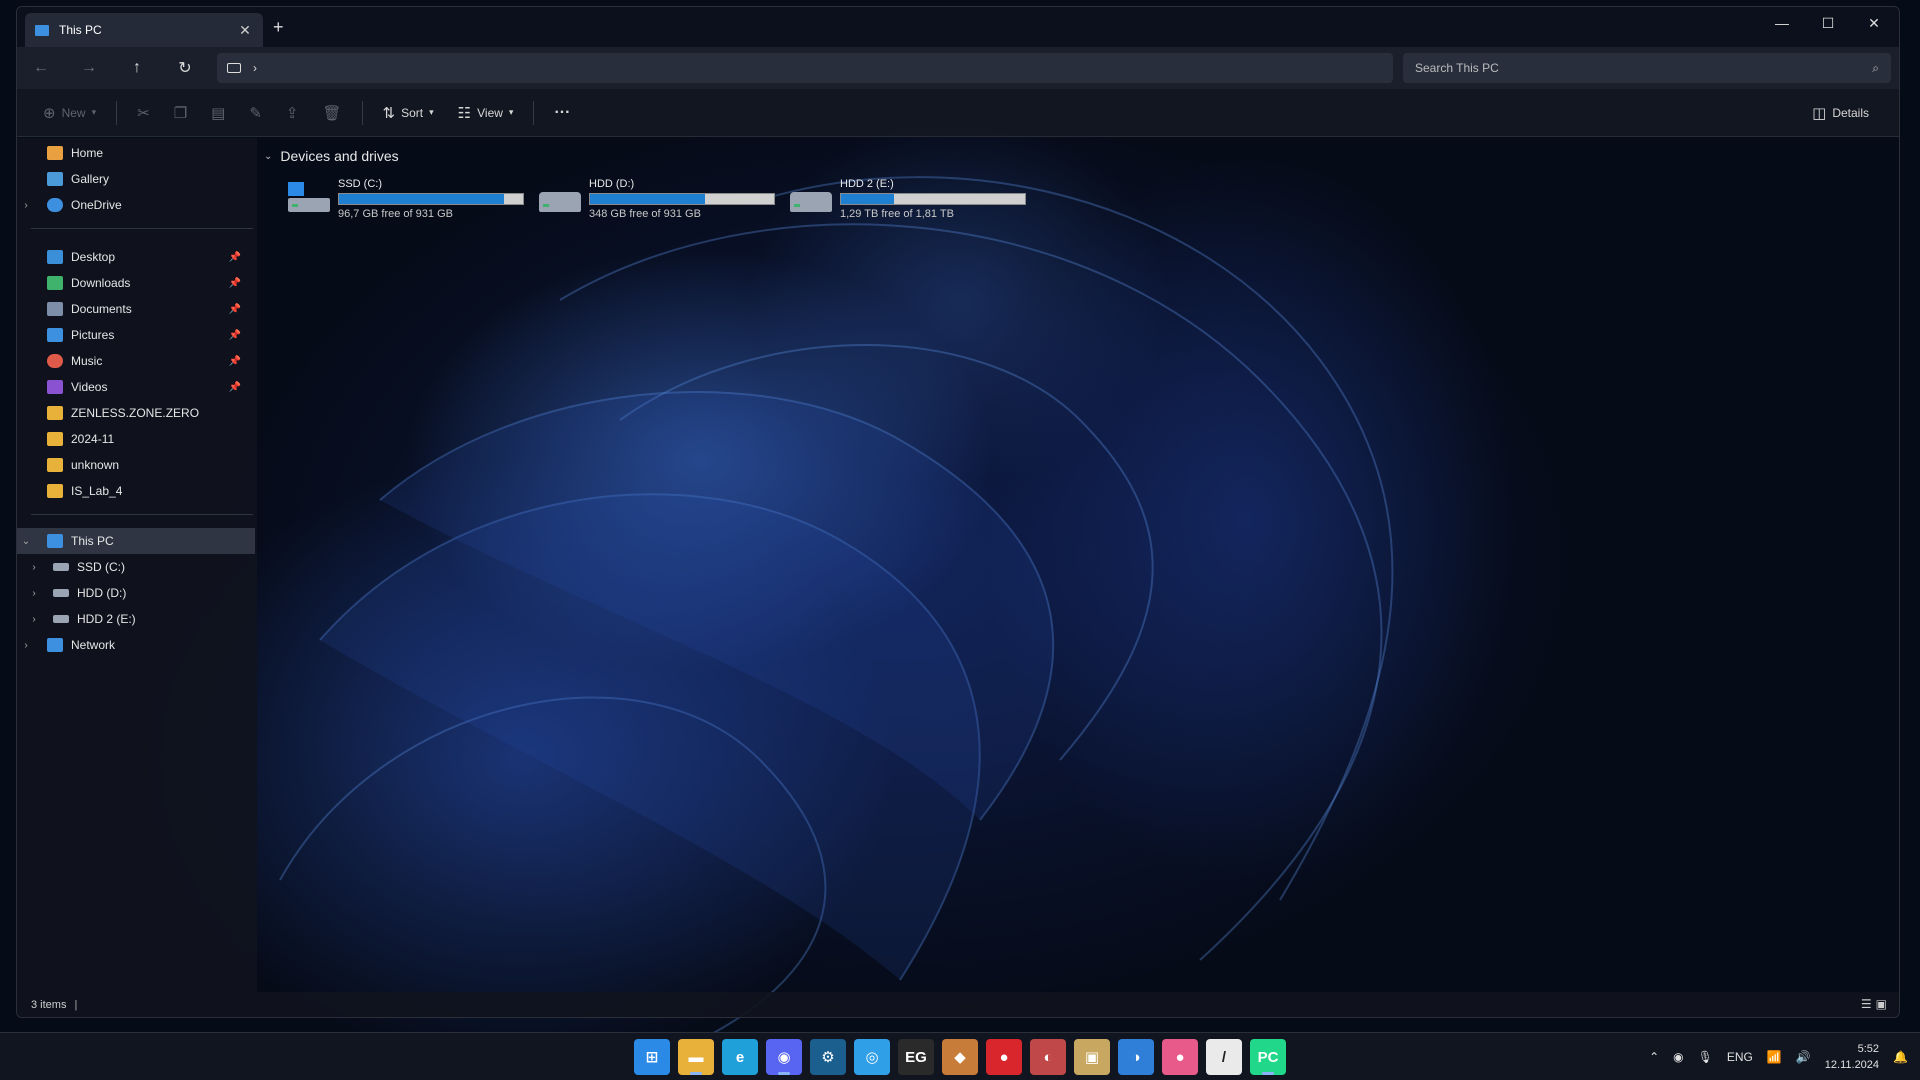  What do you see at coordinates (136, 257) in the screenshot?
I see `sidebar-item-desktop: Desktop 📌` at bounding box center [136, 257].